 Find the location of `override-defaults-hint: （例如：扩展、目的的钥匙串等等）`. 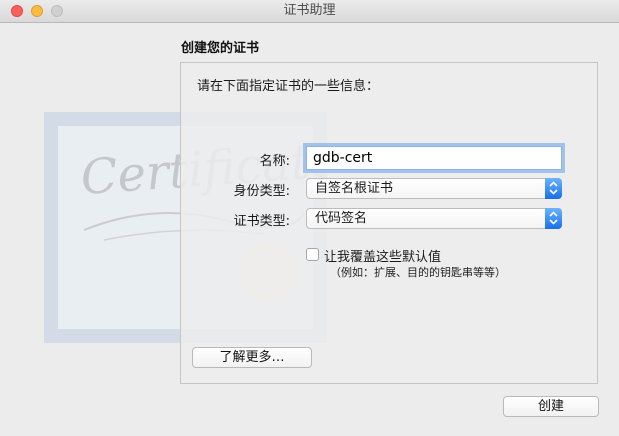

override-defaults-hint: （例如：扩展、目的的钥匙串等等） is located at coordinates (418, 272).